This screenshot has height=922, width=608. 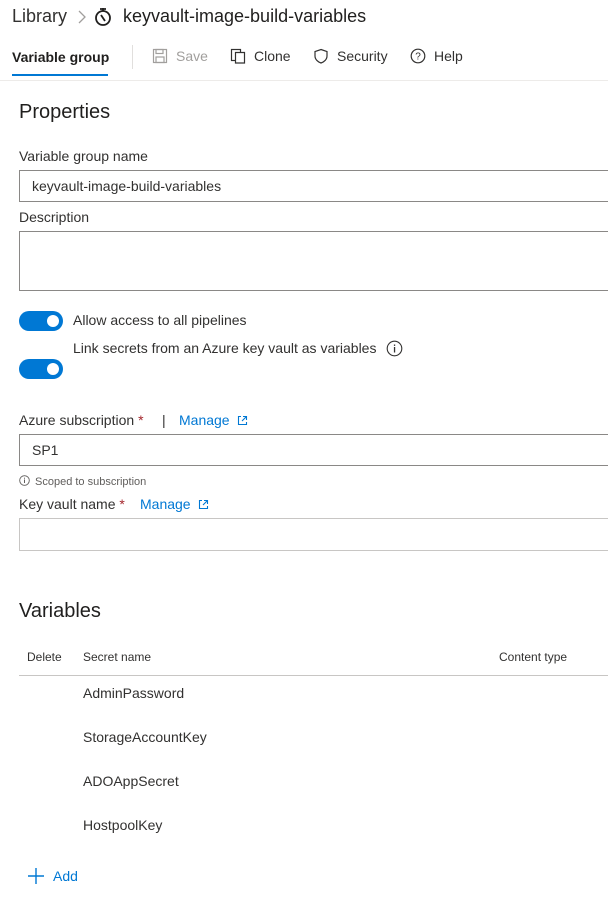 I want to click on tab-variable-group: Variable group, so click(x=60, y=57).